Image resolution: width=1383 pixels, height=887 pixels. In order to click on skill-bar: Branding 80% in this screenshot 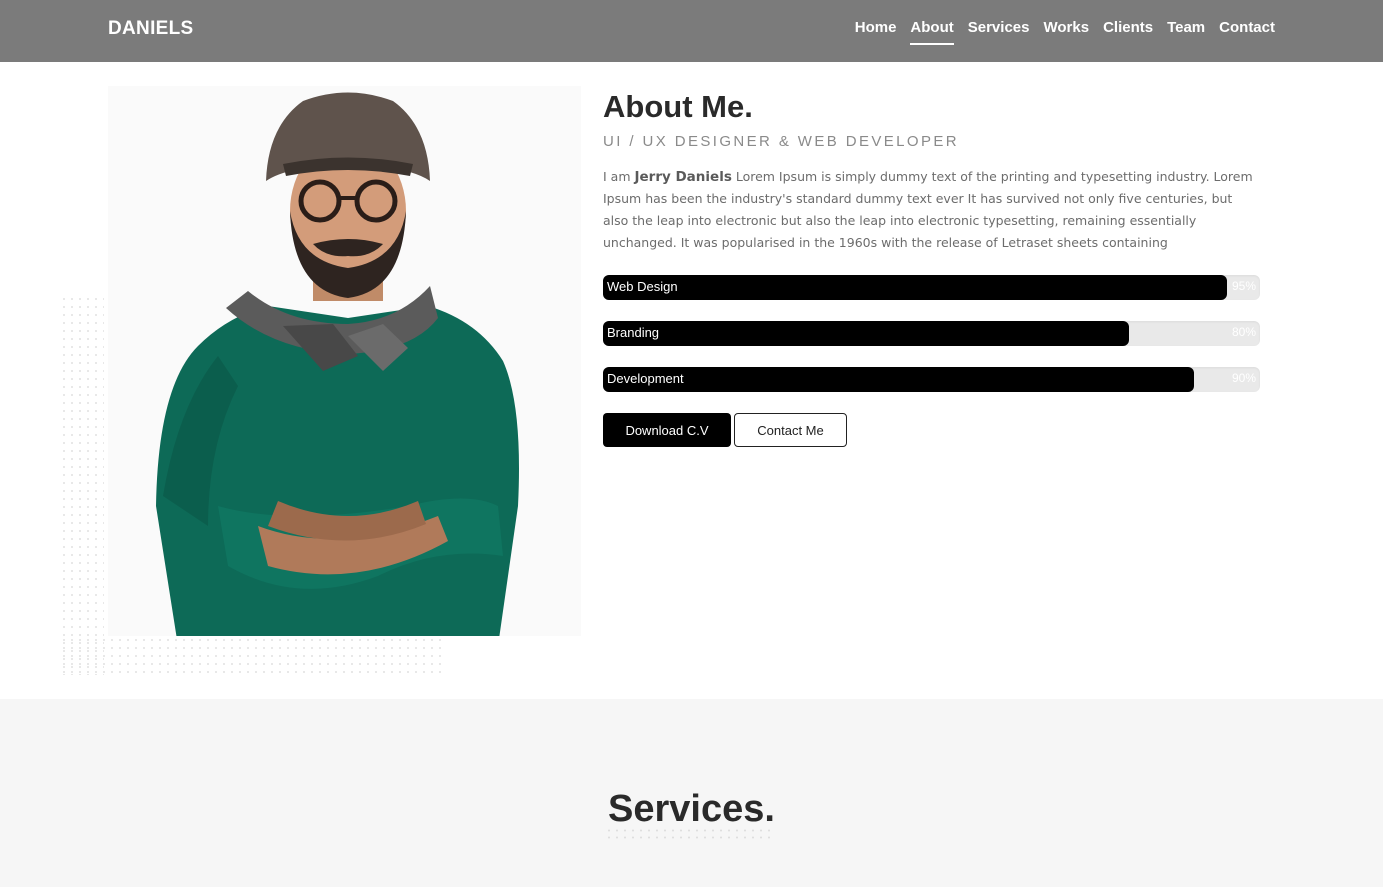, I will do `click(931, 333)`.